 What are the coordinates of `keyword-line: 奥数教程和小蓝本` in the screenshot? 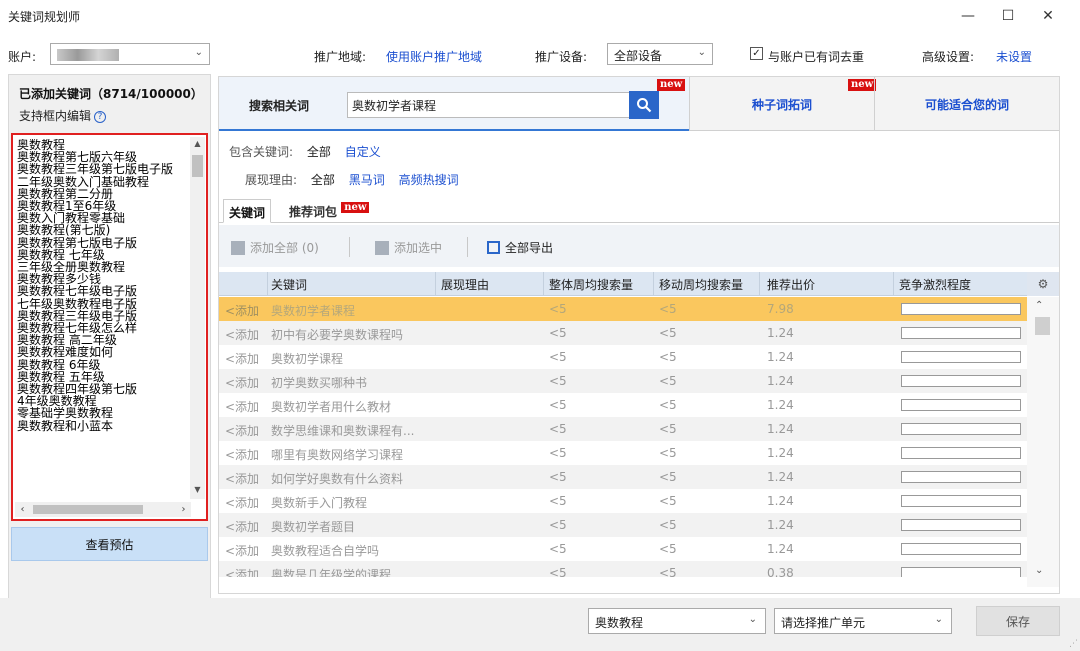 It's located at (103, 426).